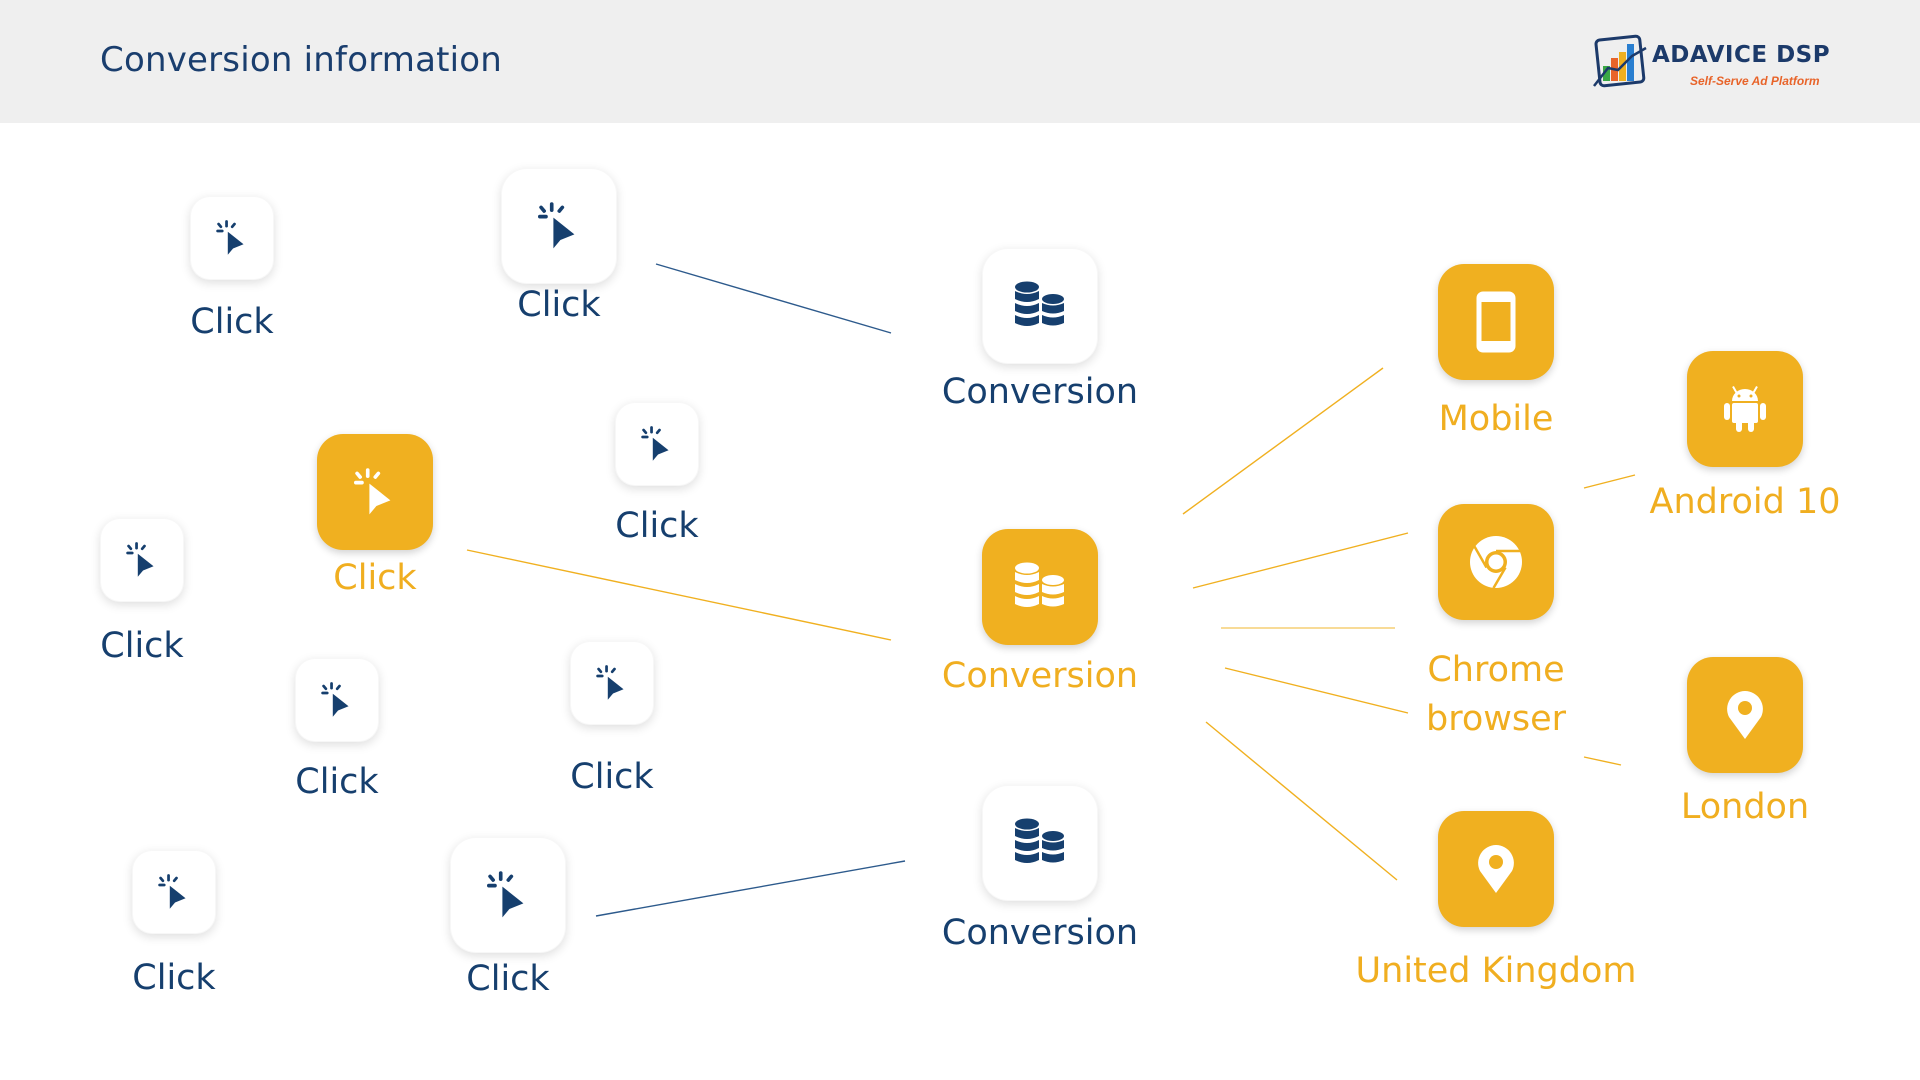 Image resolution: width=1920 pixels, height=1080 pixels. I want to click on click-node-1: Click, so click(232, 269).